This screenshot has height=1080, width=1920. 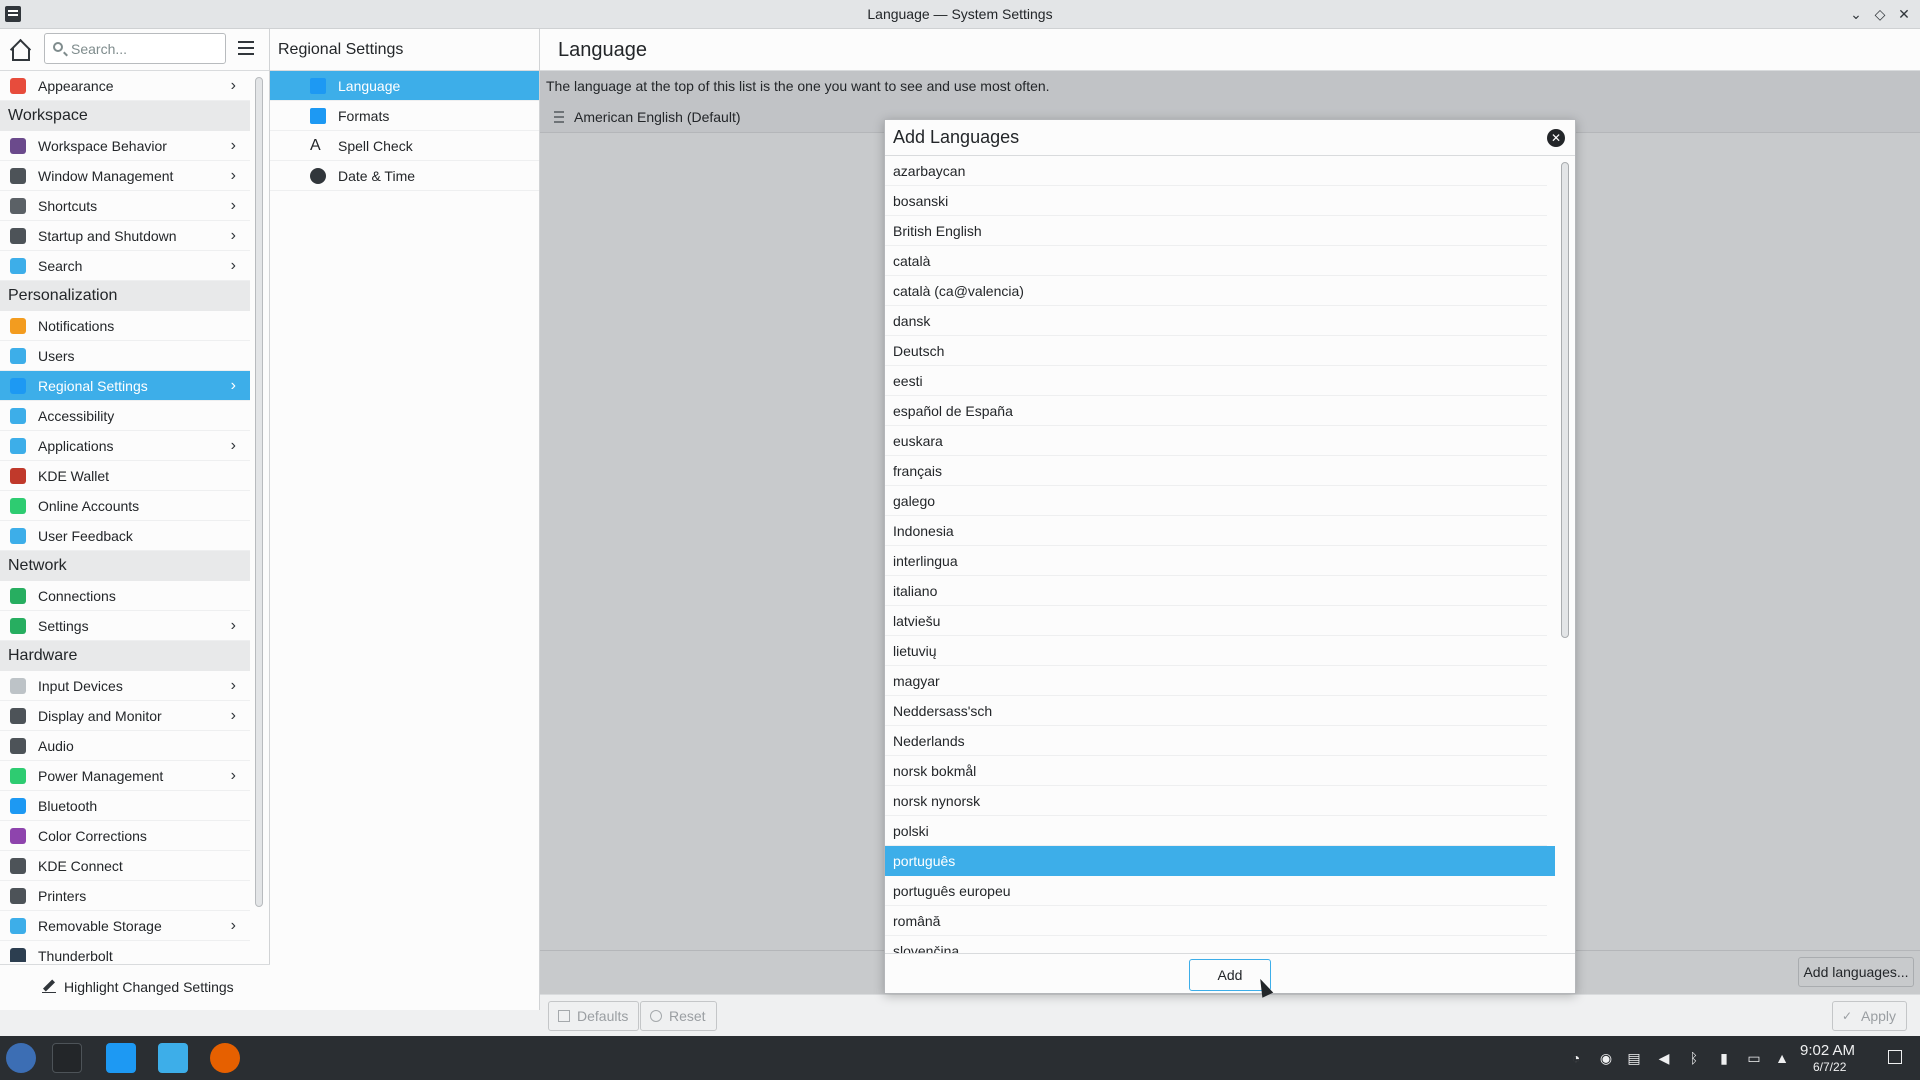 I want to click on show-desktop-icon, so click(x=1895, y=1057).